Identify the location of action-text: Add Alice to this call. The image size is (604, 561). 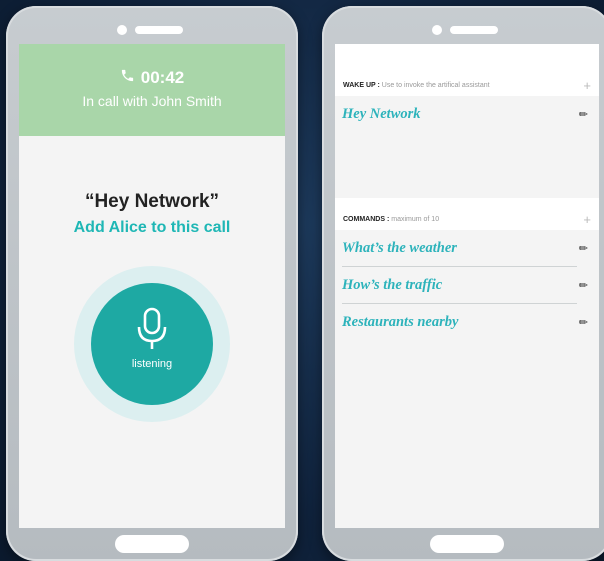
(152, 227).